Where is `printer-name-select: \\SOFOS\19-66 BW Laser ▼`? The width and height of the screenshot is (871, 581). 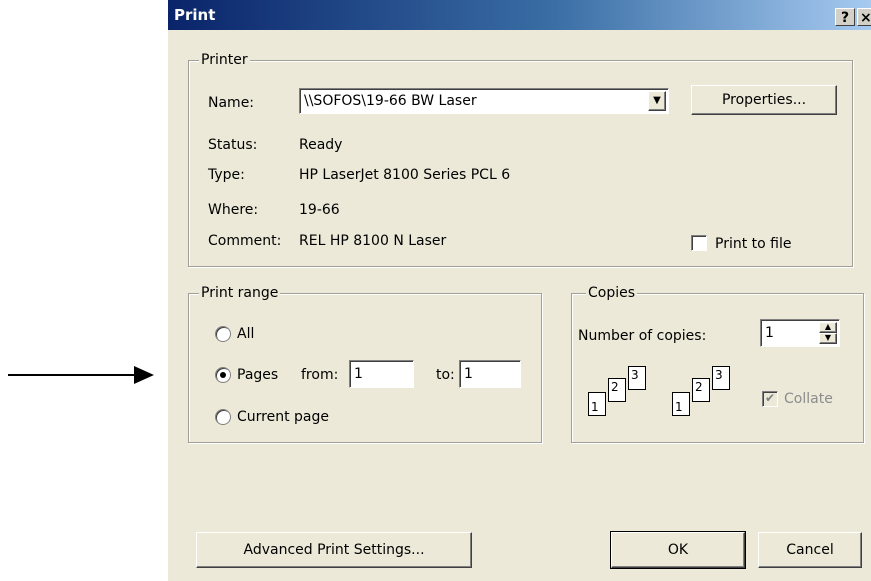 printer-name-select: \\SOFOS\19-66 BW Laser ▼ is located at coordinates (484, 101).